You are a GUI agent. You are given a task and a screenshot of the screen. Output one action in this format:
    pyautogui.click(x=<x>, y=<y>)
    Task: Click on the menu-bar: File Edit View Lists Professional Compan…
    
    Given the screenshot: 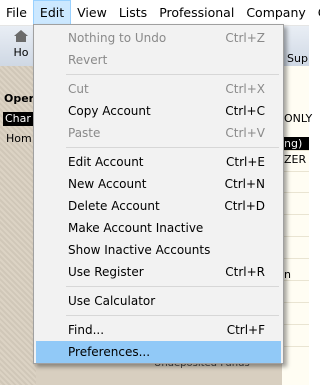 What is the action you would take?
    pyautogui.click(x=160, y=13)
    